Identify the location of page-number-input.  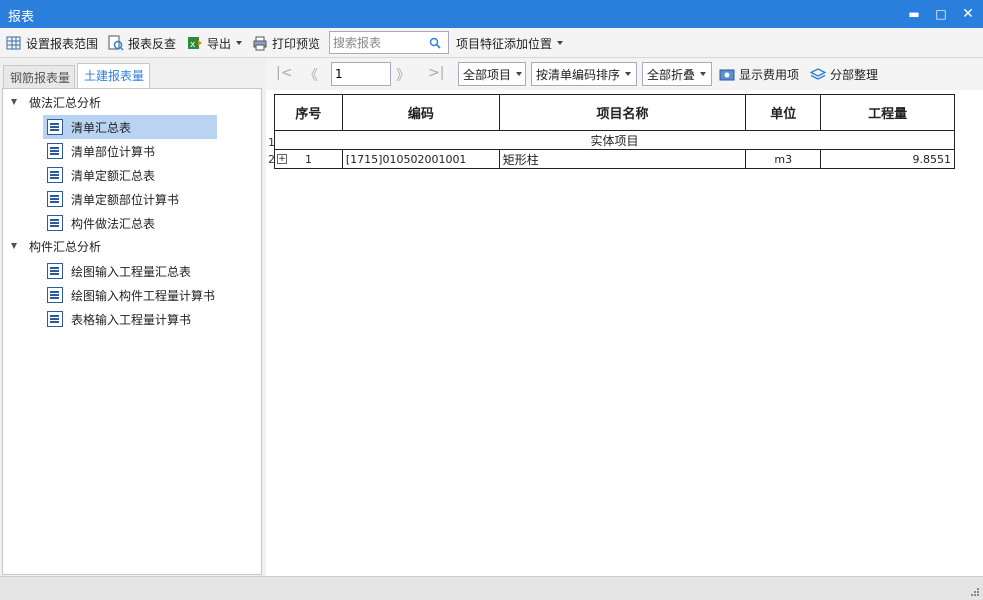
(362, 74).